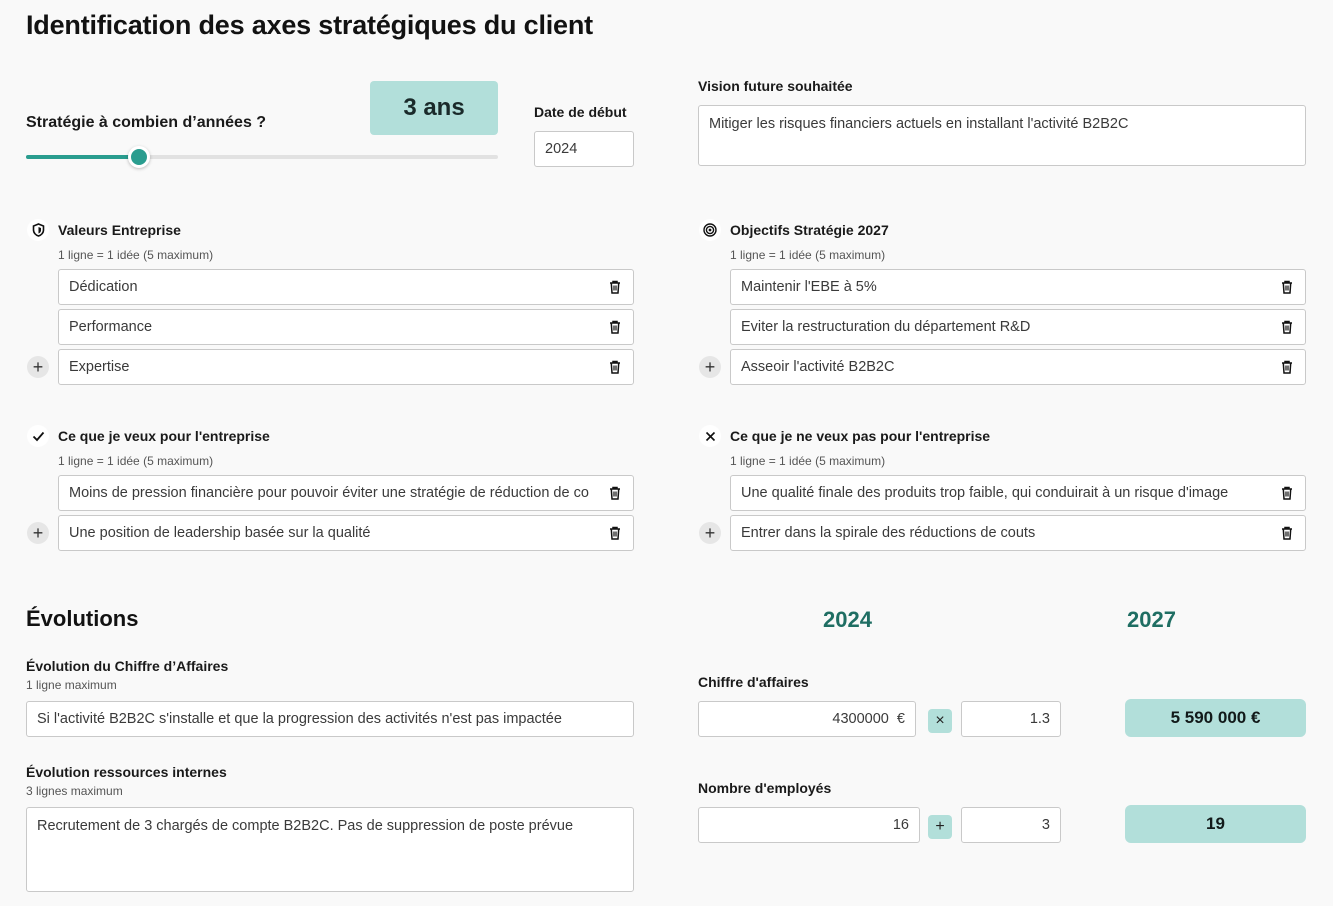  Describe the element at coordinates (136, 461) in the screenshot. I see `wants-hint: 1 ligne = 1 idée (5 maximum)` at that location.